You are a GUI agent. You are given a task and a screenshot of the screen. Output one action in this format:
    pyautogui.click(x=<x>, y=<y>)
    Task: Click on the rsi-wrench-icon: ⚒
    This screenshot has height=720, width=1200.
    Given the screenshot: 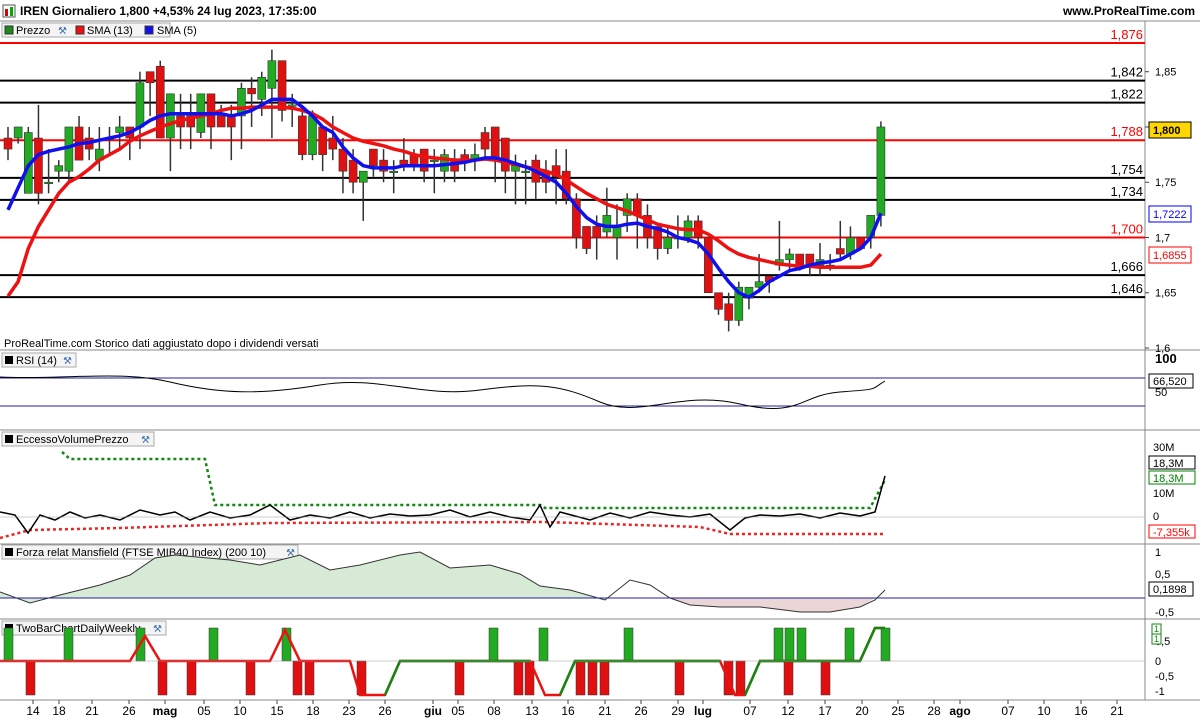 What is the action you would take?
    pyautogui.click(x=67, y=361)
    